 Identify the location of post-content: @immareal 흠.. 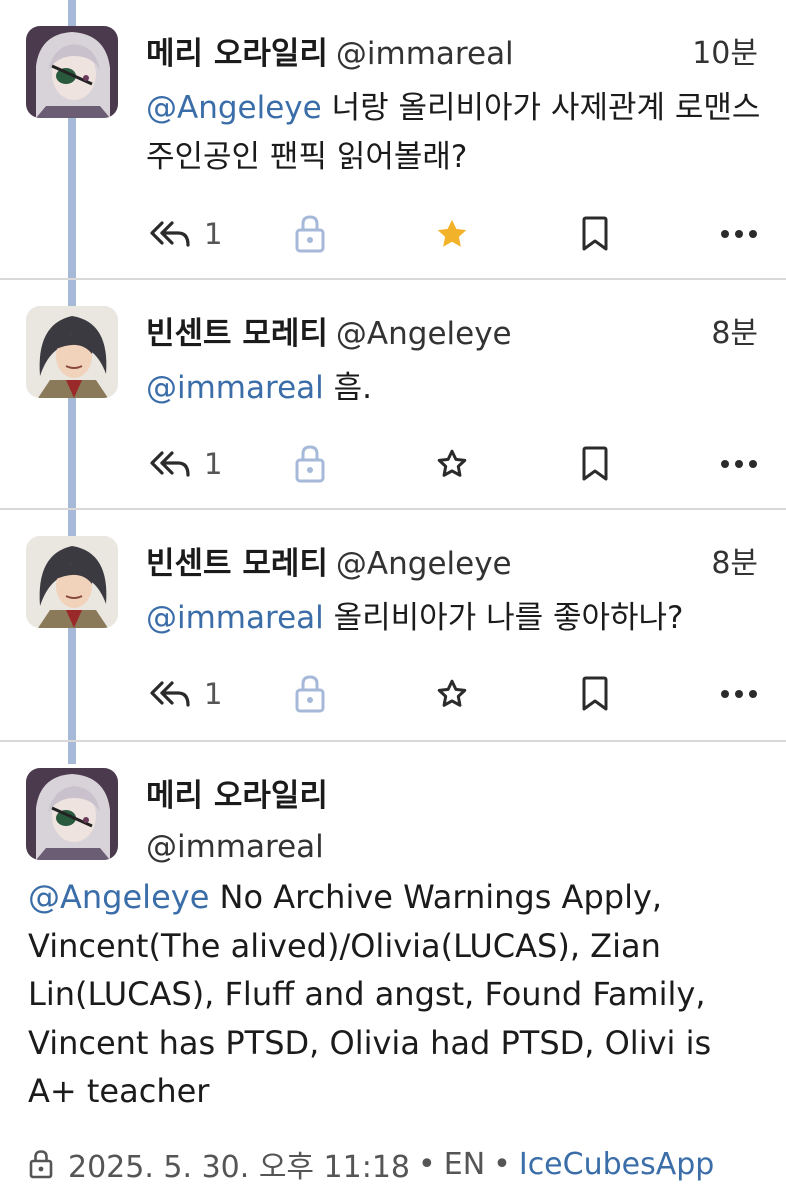
(456, 388).